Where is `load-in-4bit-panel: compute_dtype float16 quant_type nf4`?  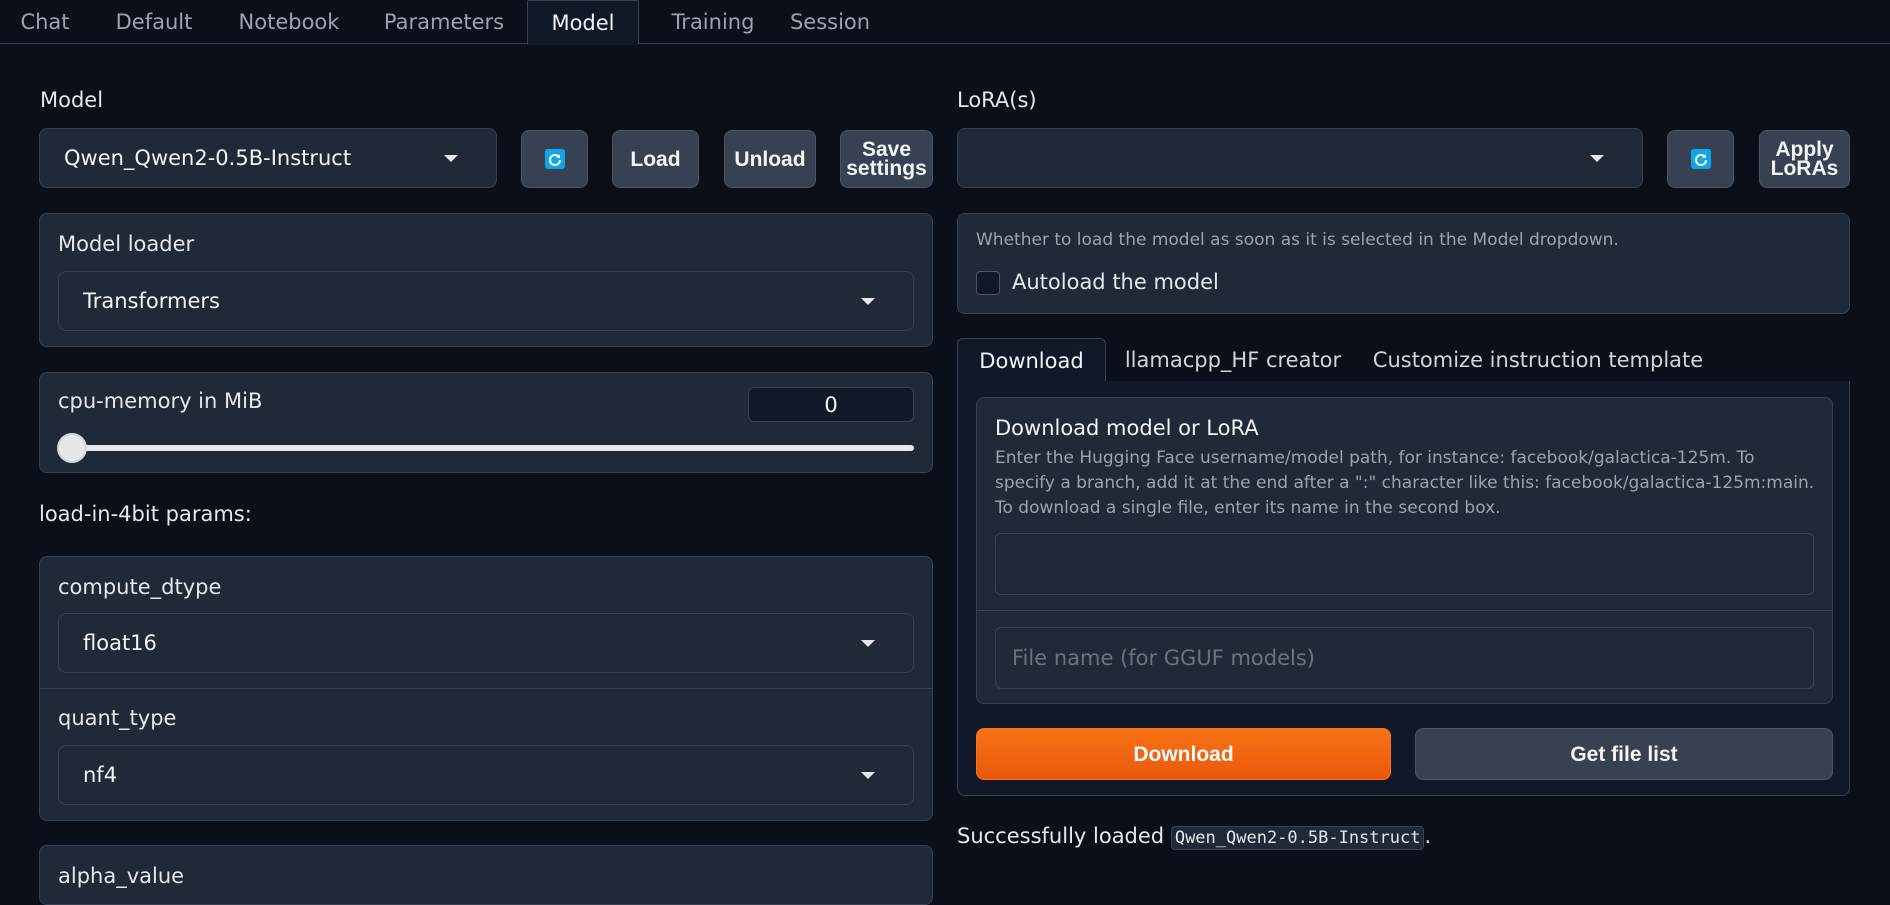
load-in-4bit-panel: compute_dtype float16 quant_type nf4 is located at coordinates (486, 688).